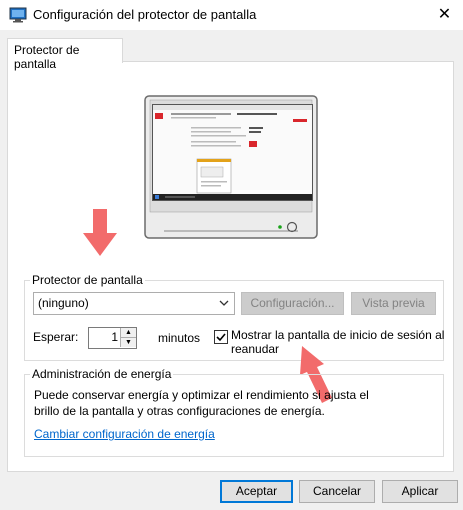 The height and width of the screenshot is (510, 463). I want to click on screensaver-dropdown: (ninguno), so click(134, 303).